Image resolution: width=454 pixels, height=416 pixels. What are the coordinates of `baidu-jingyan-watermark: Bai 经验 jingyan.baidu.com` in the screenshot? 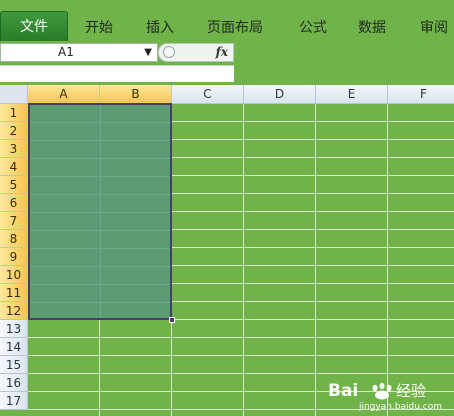 It's located at (389, 396).